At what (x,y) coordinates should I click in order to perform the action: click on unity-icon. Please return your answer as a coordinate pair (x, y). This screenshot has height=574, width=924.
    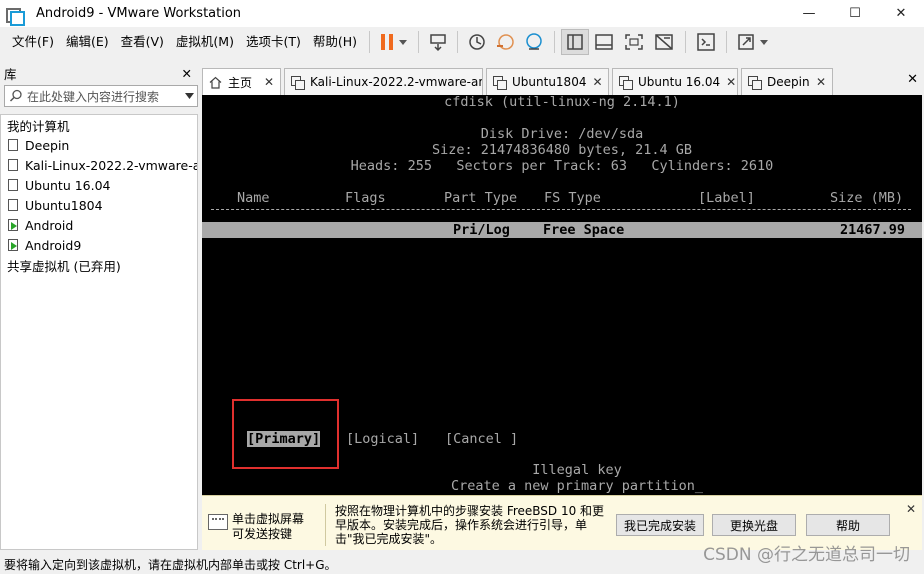
    Looking at the image, I should click on (664, 42).